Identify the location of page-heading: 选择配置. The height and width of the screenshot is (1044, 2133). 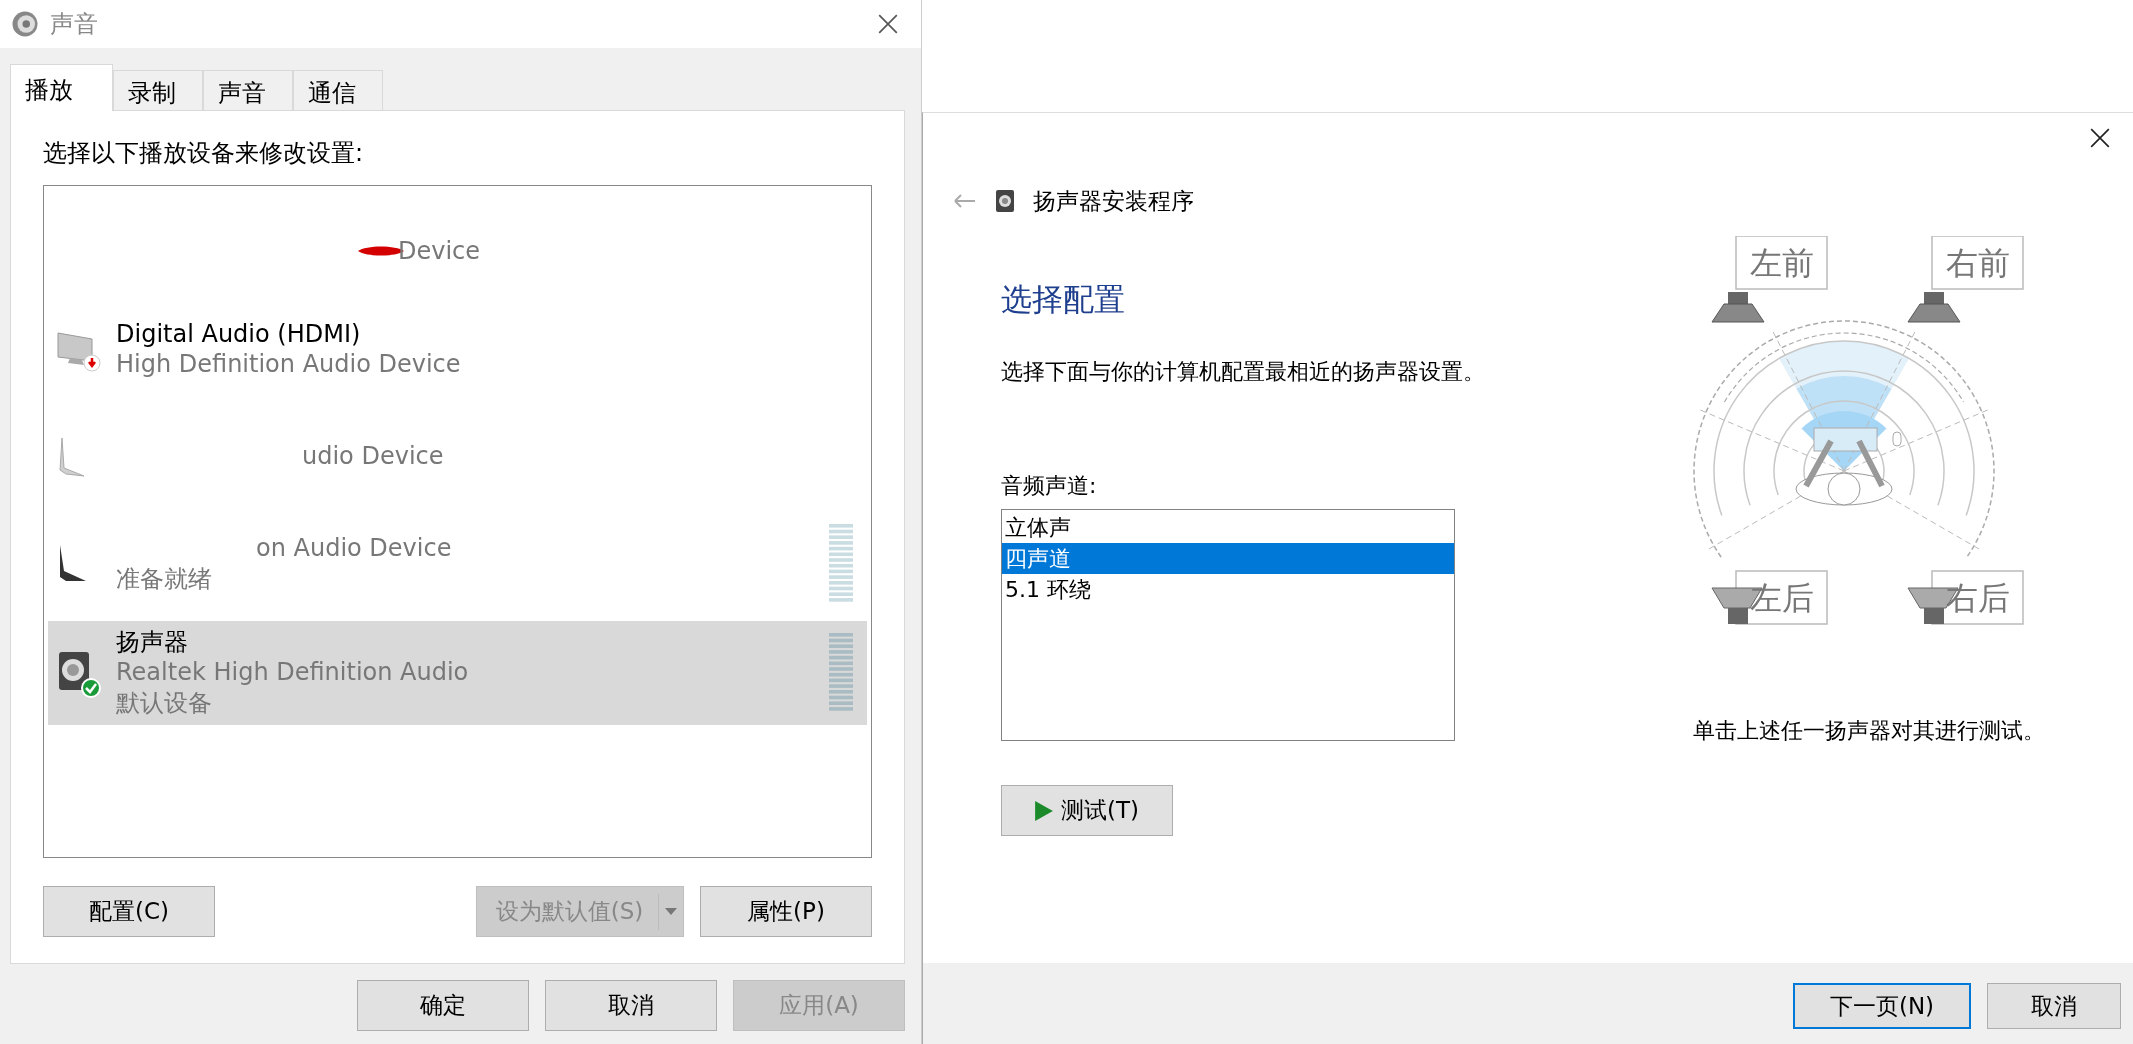
(1063, 299).